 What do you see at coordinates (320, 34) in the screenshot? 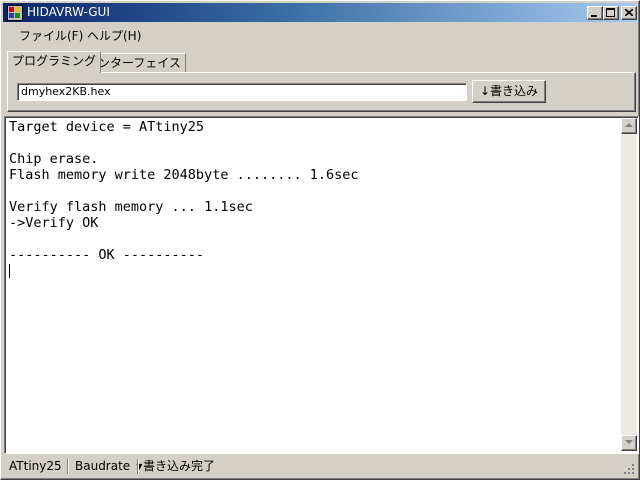
I see `menu-bar: ファイル(F) ヘルプ(H)` at bounding box center [320, 34].